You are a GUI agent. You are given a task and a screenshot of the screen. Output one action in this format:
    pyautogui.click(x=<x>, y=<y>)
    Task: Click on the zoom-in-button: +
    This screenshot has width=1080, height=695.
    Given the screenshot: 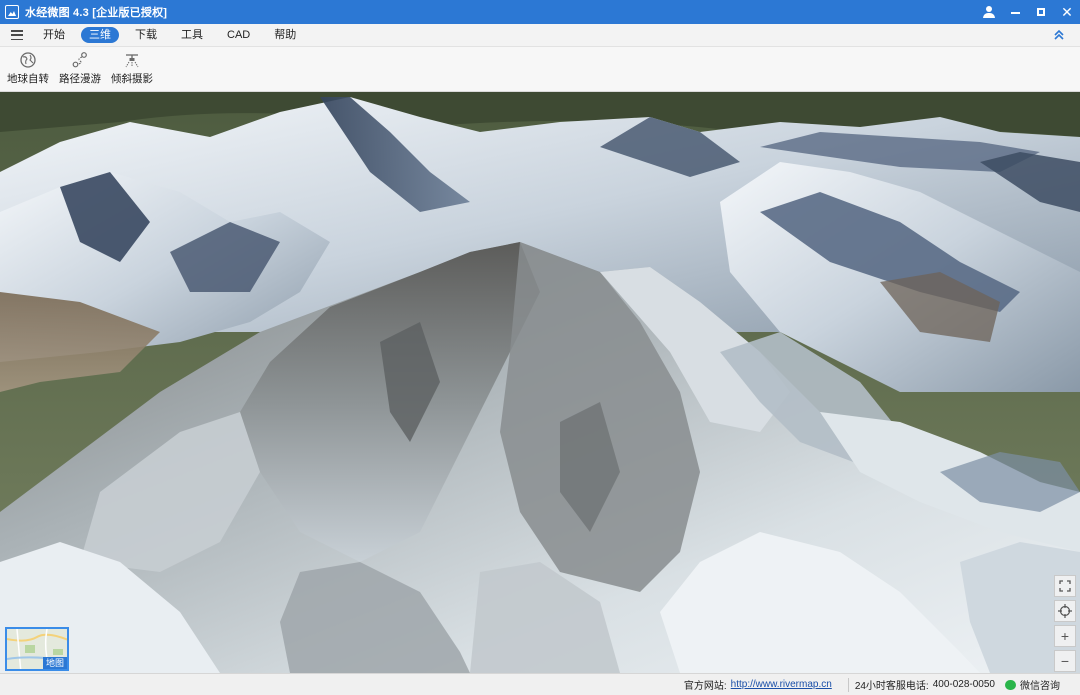 What is the action you would take?
    pyautogui.click(x=1065, y=636)
    